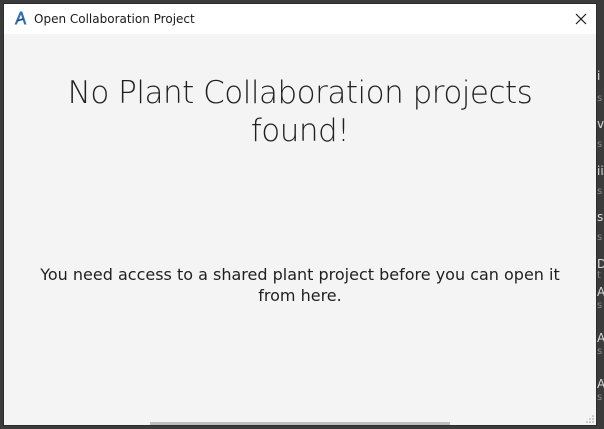 This screenshot has width=604, height=429. Describe the element at coordinates (20, 18) in the screenshot. I see `autodesk-a-icon` at that location.